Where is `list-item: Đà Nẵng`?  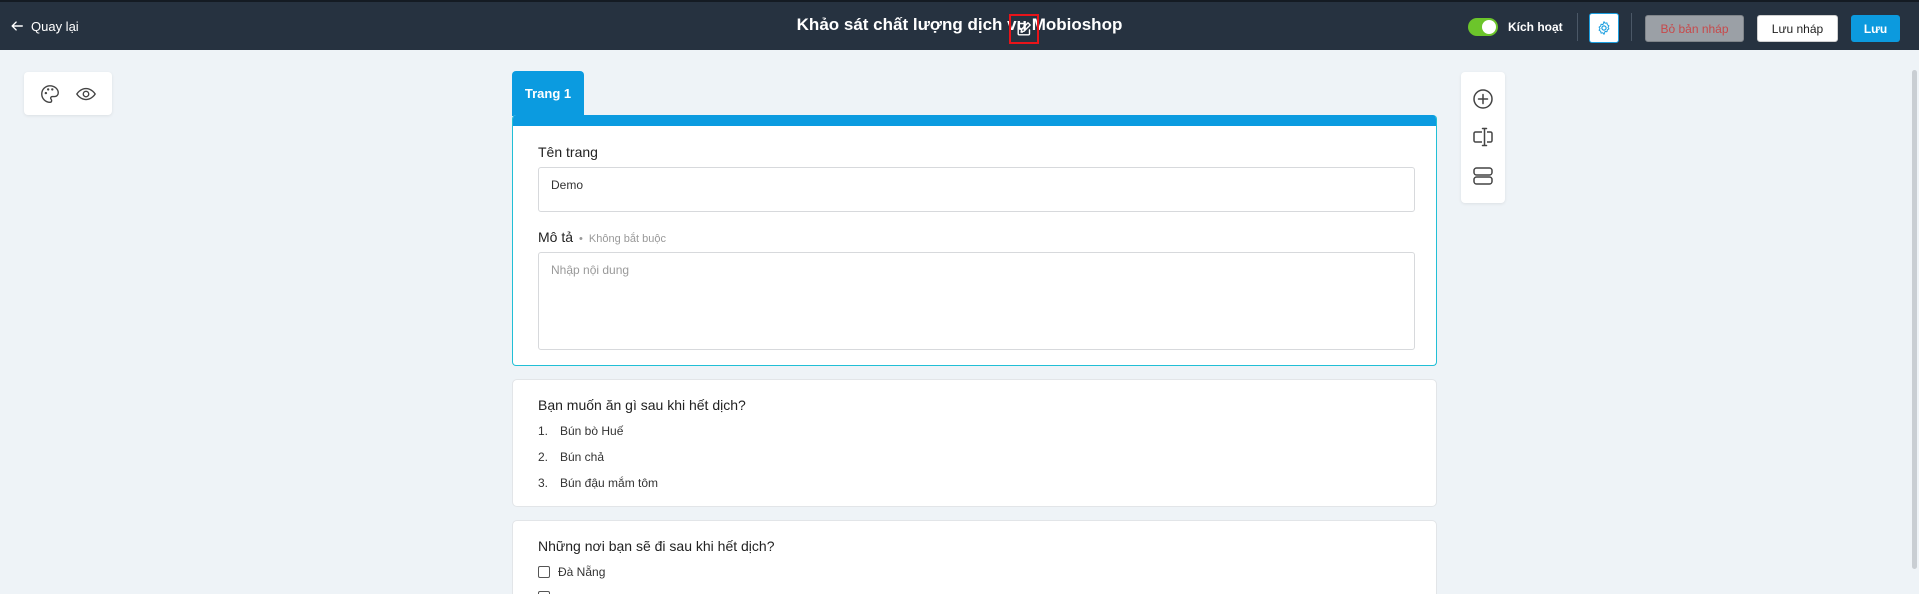
list-item: Đà Nẵng is located at coordinates (571, 572).